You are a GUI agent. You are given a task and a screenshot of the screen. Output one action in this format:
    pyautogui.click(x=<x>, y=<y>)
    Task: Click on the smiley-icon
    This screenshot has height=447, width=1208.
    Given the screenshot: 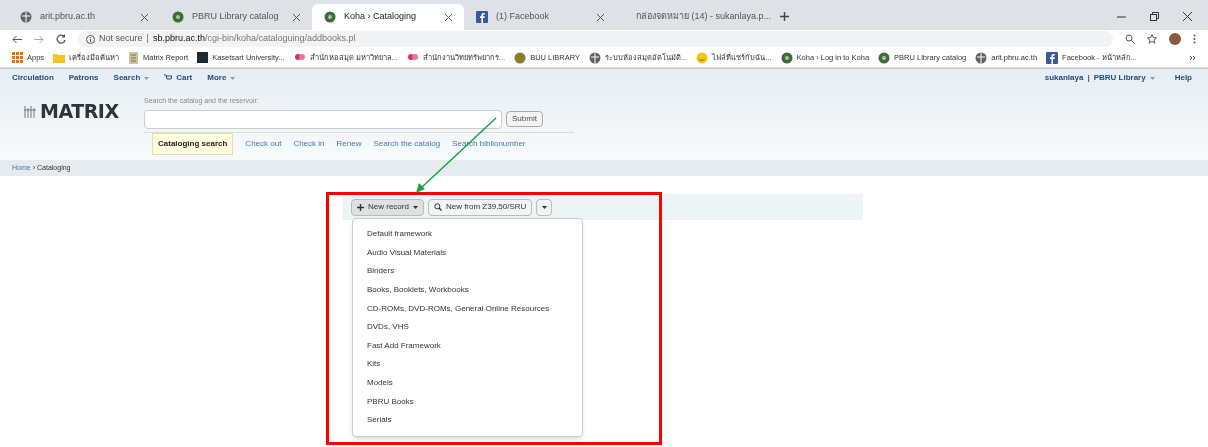 What is the action you would take?
    pyautogui.click(x=702, y=57)
    